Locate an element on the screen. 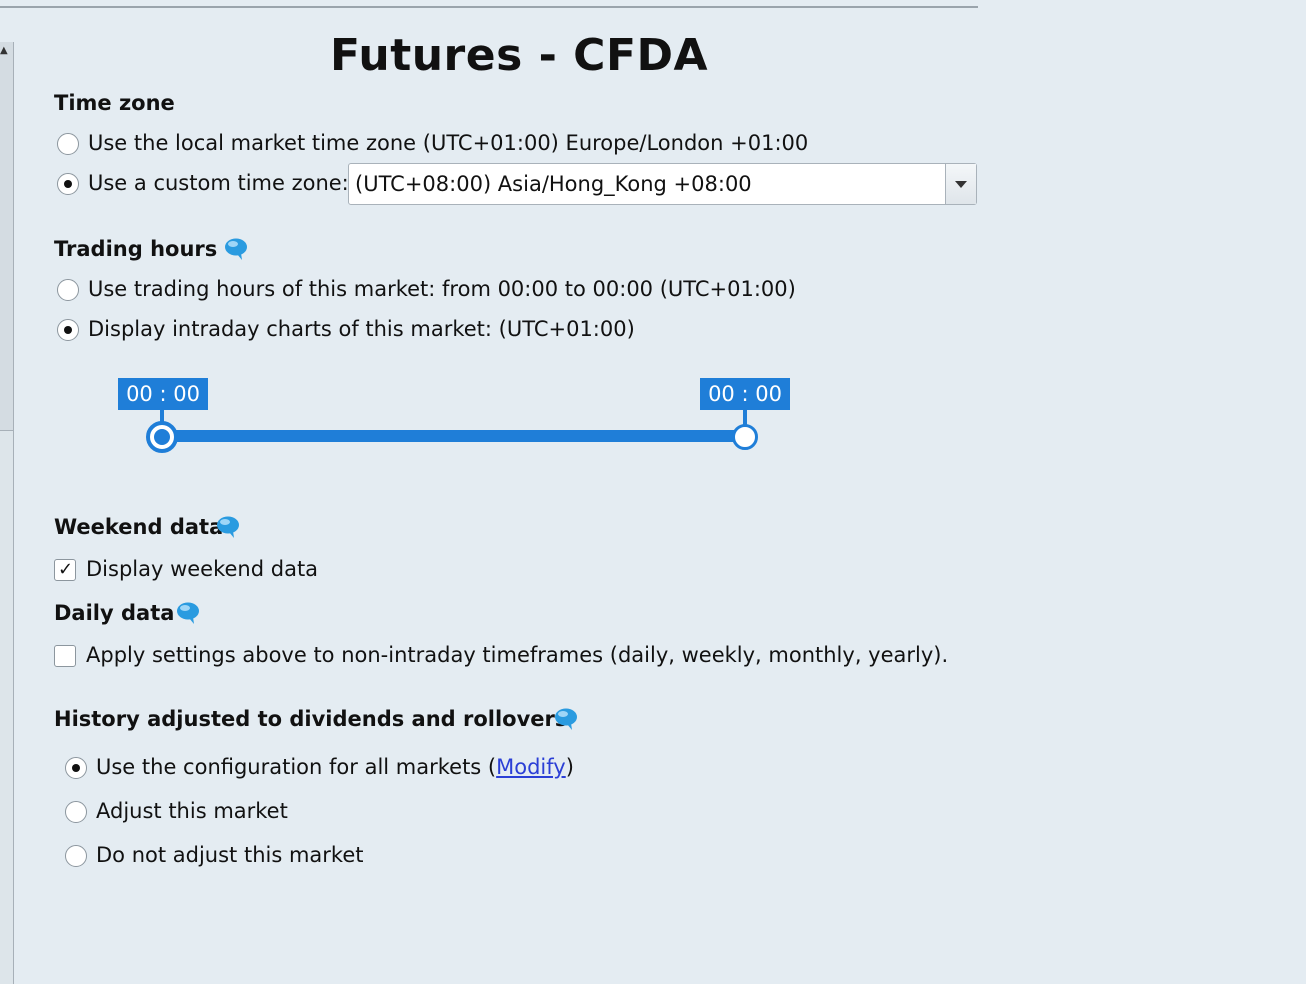 This screenshot has width=1306, height=984. market-trading-hours-radio is located at coordinates (68, 290).